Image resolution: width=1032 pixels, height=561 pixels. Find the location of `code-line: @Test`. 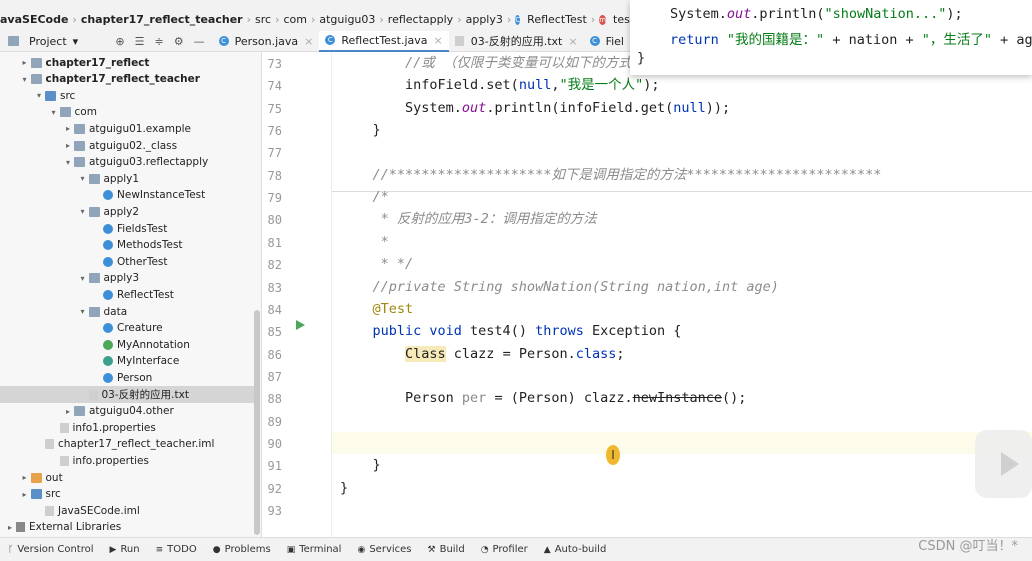

code-line: @Test is located at coordinates (682, 309).